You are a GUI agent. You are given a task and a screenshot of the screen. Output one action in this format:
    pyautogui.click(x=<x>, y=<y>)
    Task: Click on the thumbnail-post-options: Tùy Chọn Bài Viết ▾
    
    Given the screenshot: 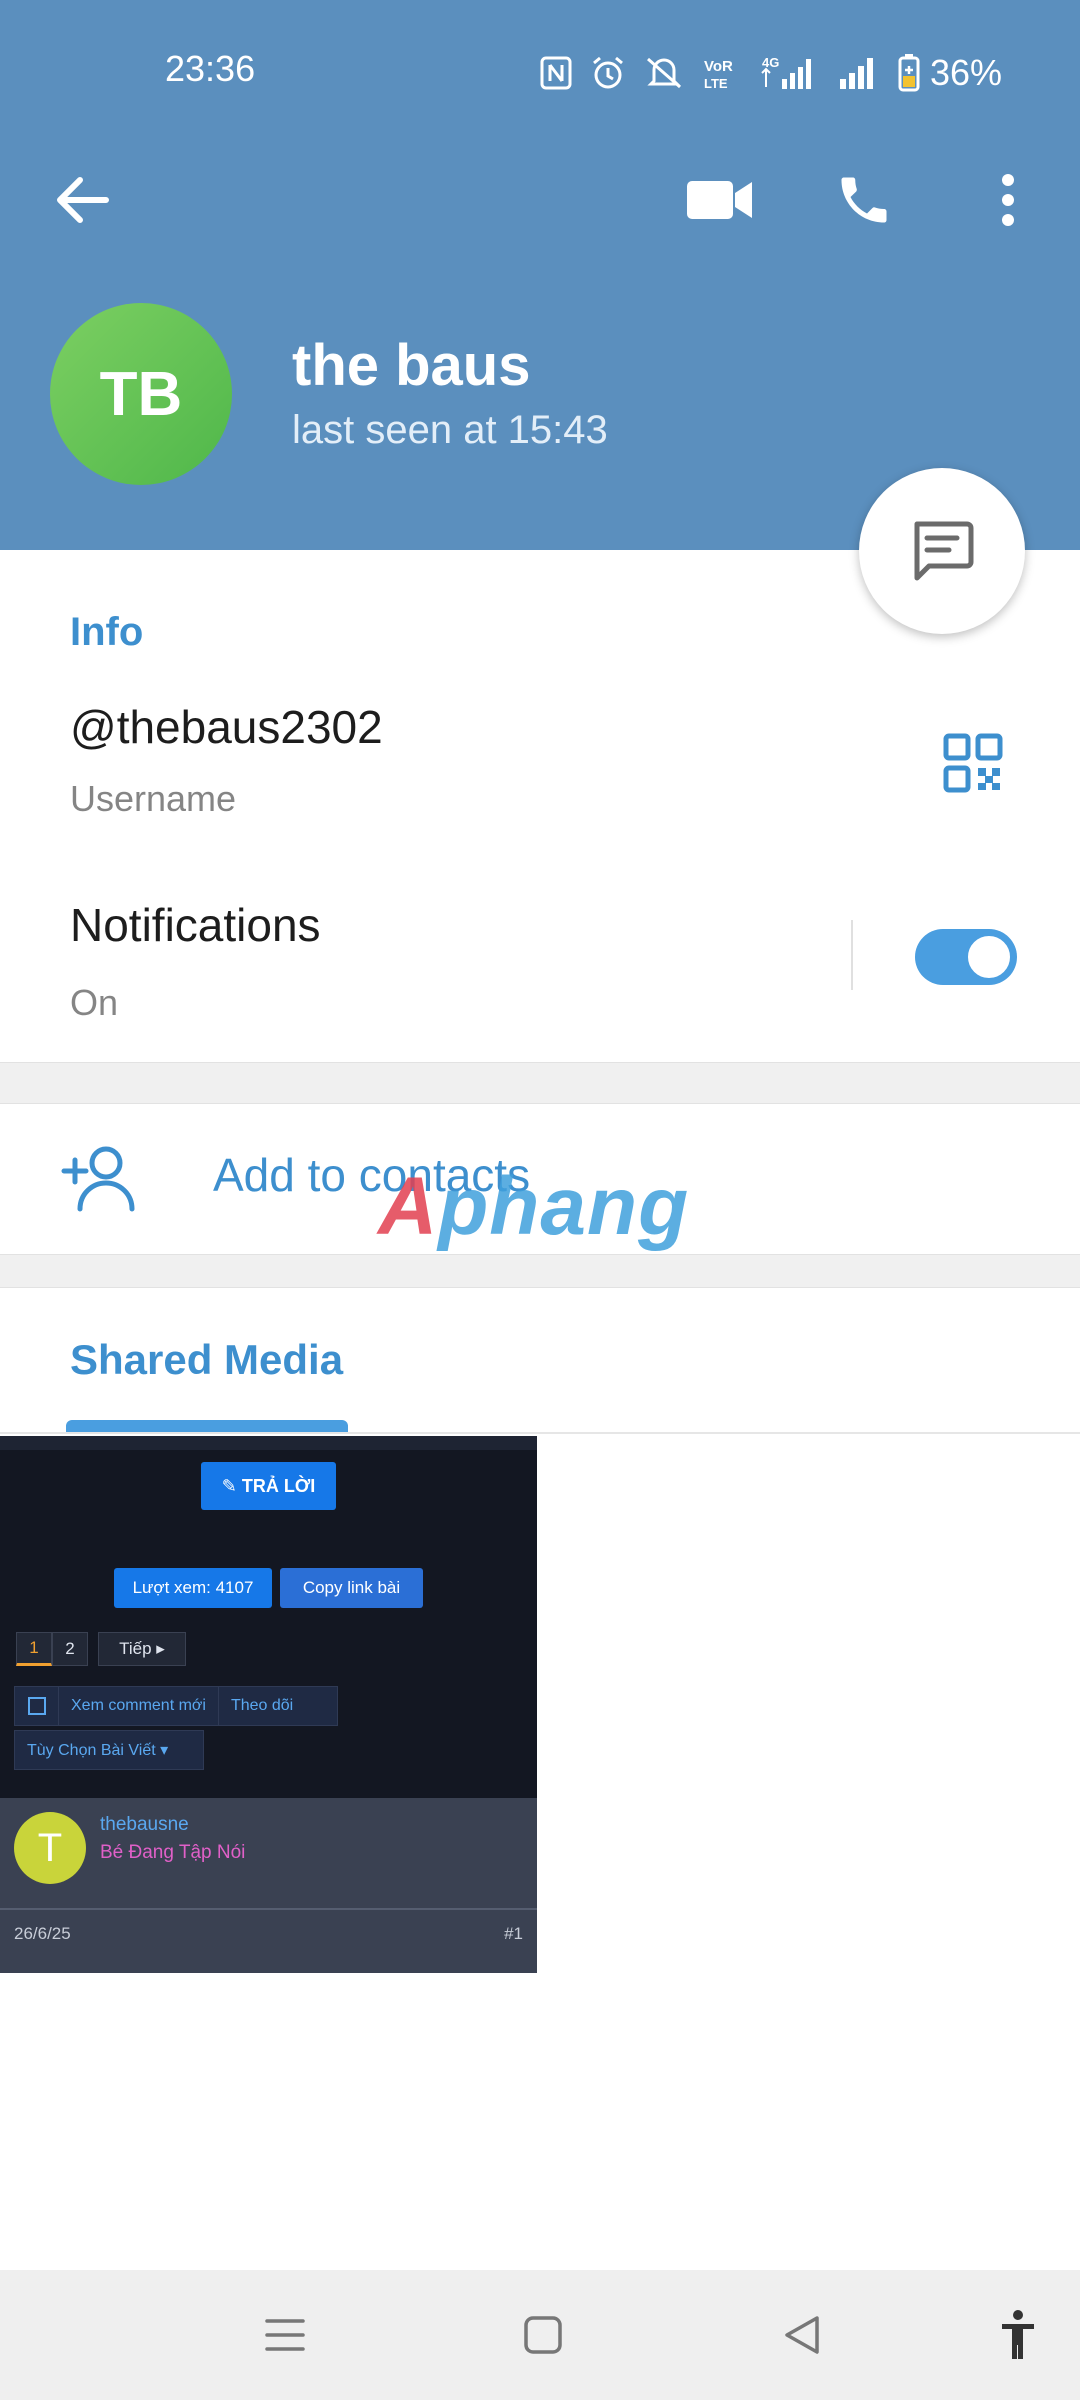 What is the action you would take?
    pyautogui.click(x=109, y=1750)
    